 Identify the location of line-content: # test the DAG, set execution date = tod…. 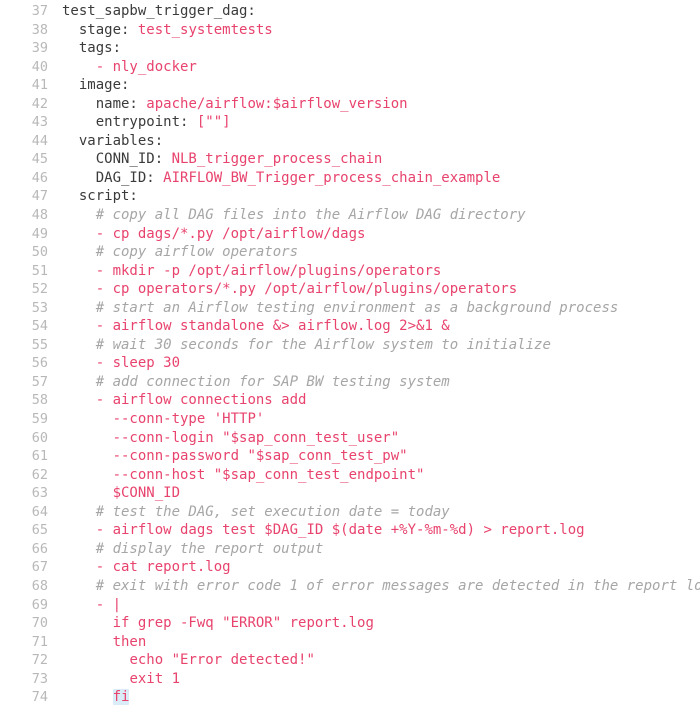
(374, 512).